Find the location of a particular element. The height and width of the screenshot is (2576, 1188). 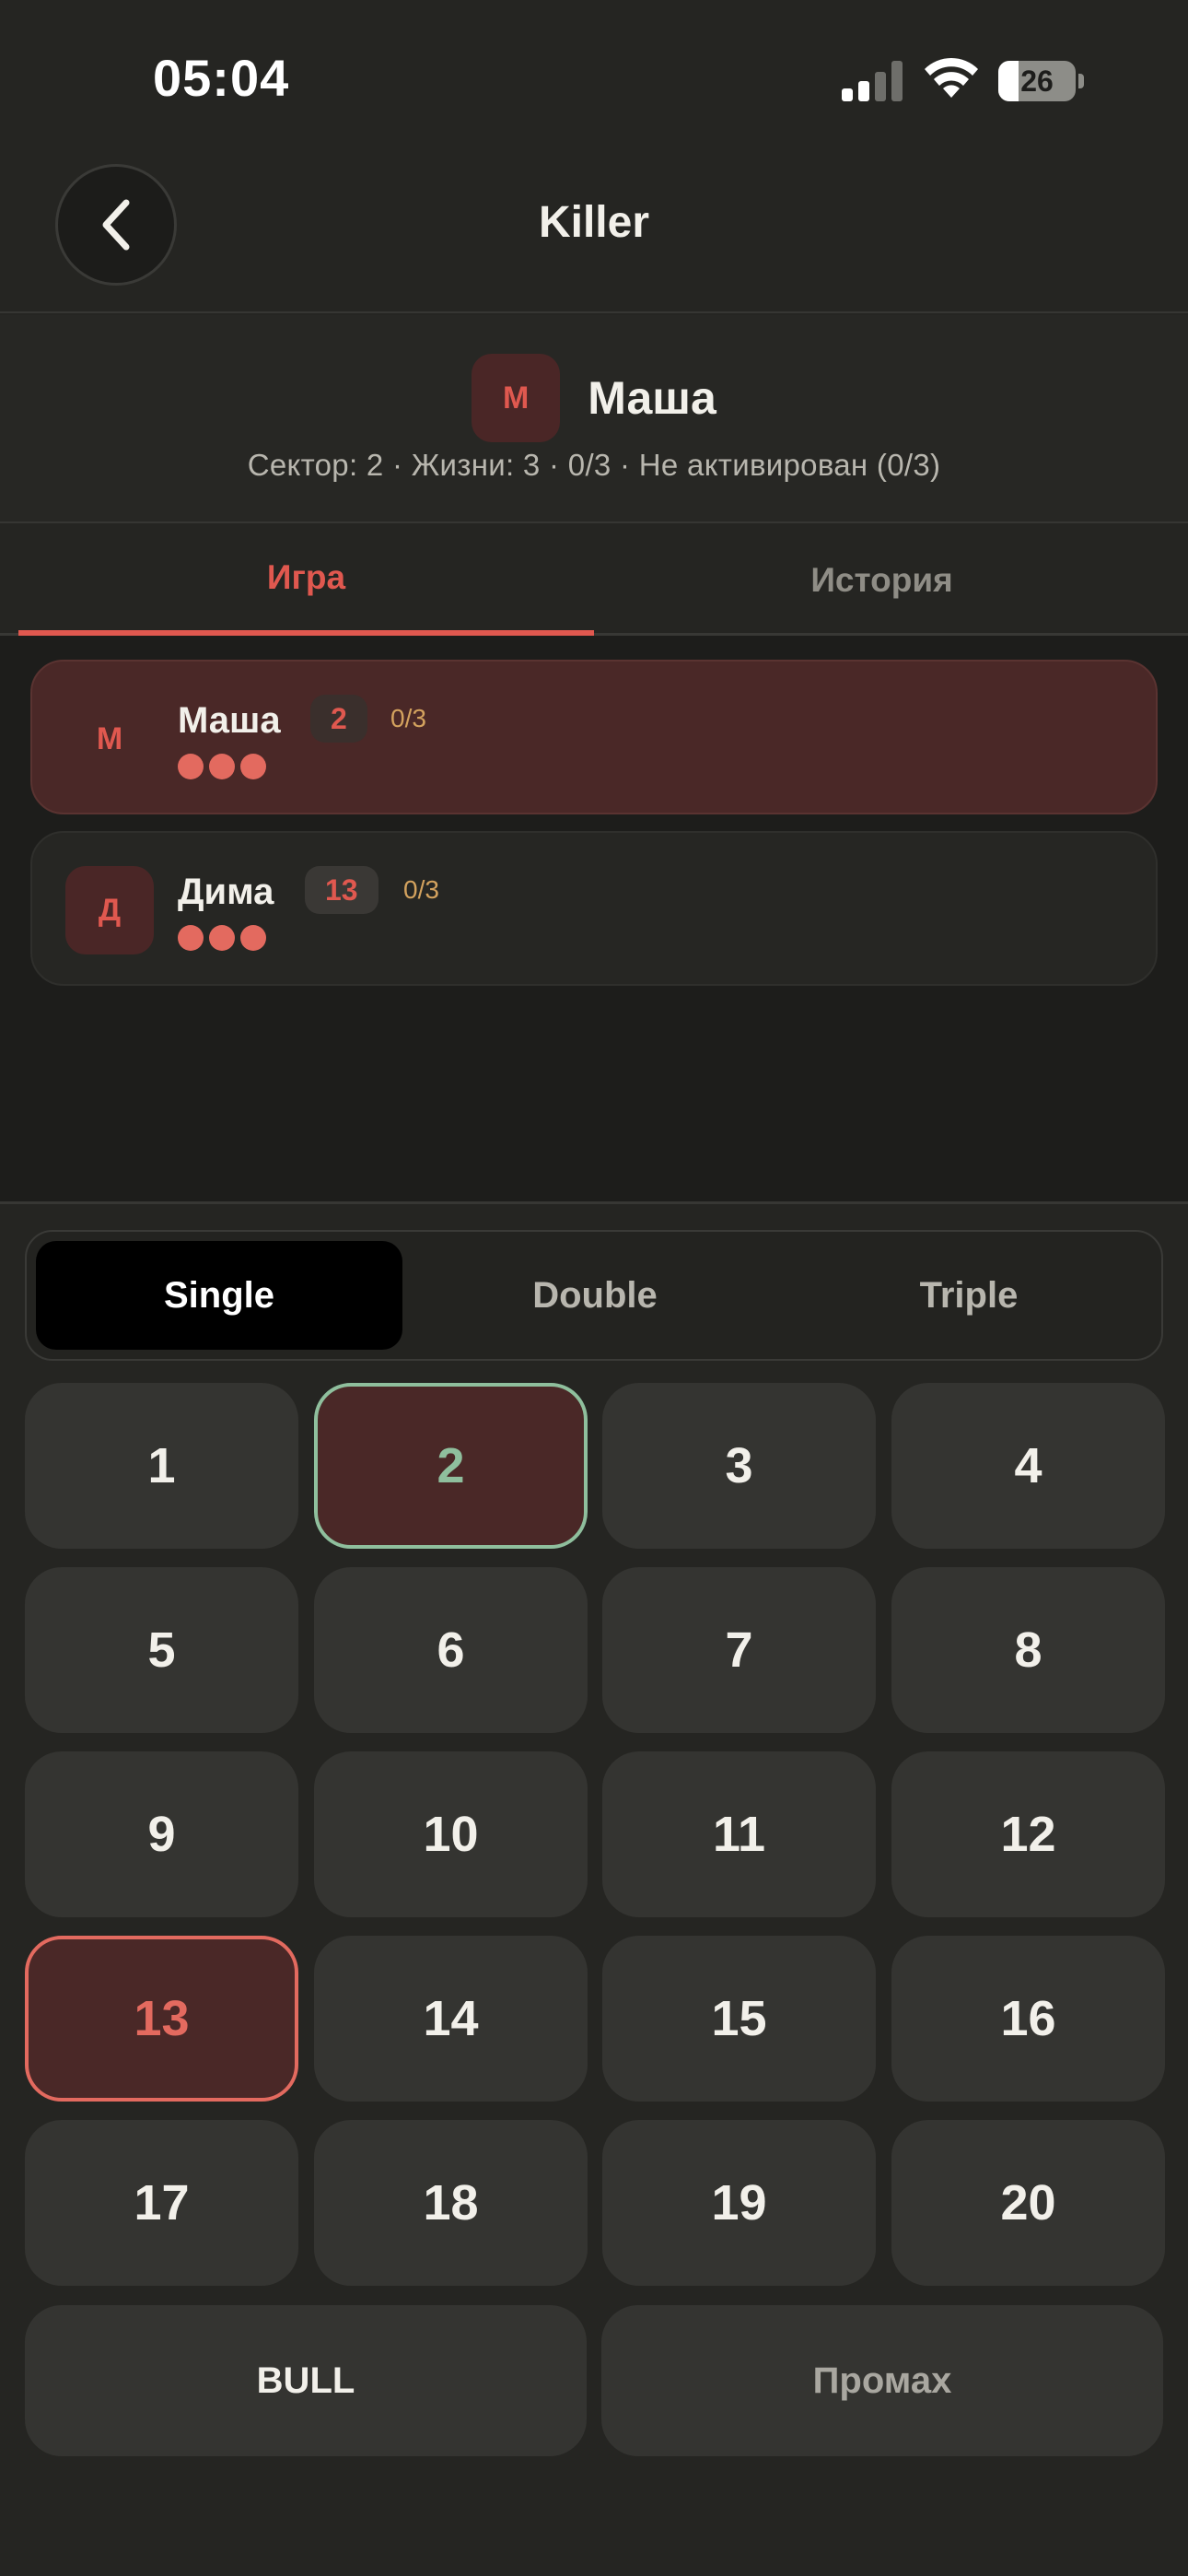

number-key-11: 11 is located at coordinates (739, 1834).